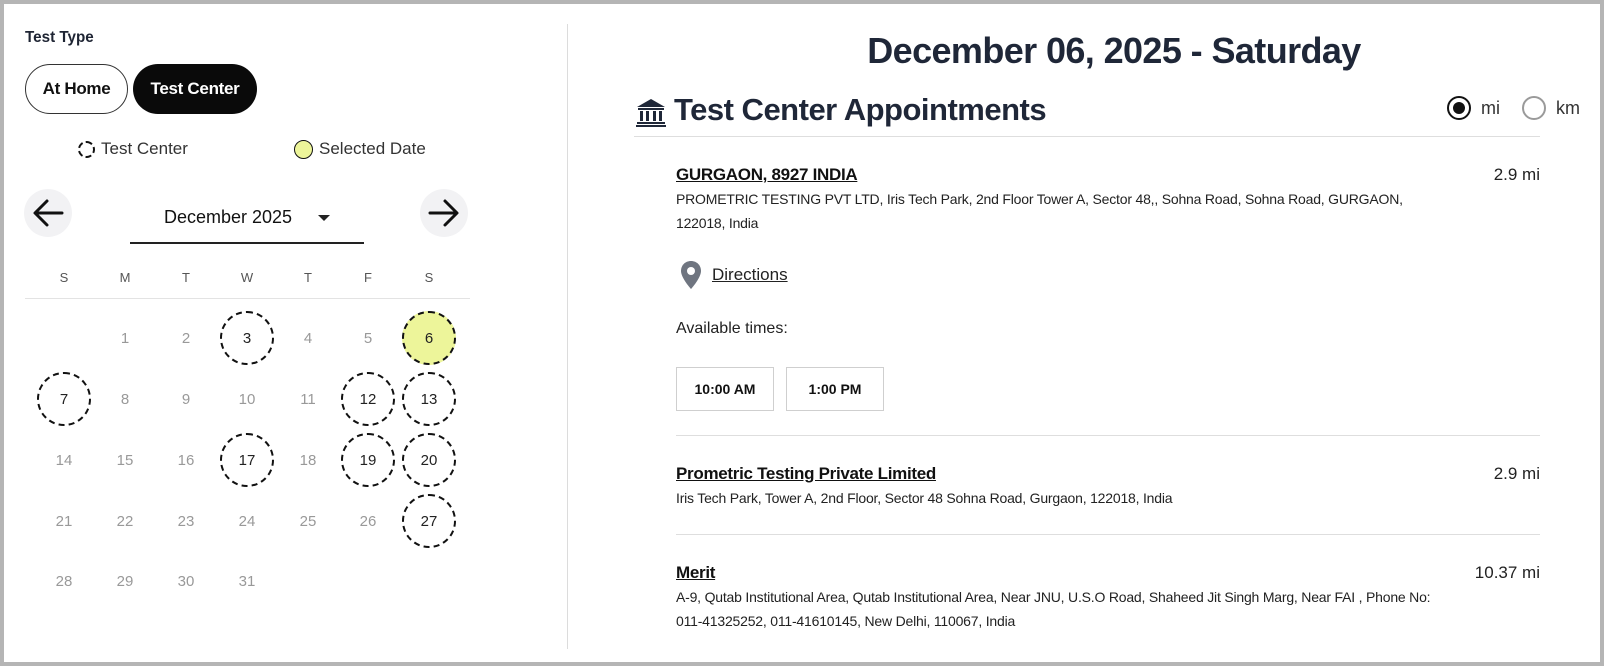 The image size is (1604, 666). Describe the element at coordinates (806, 474) in the screenshot. I see `center-name: Prometric Testing Private Limited` at that location.